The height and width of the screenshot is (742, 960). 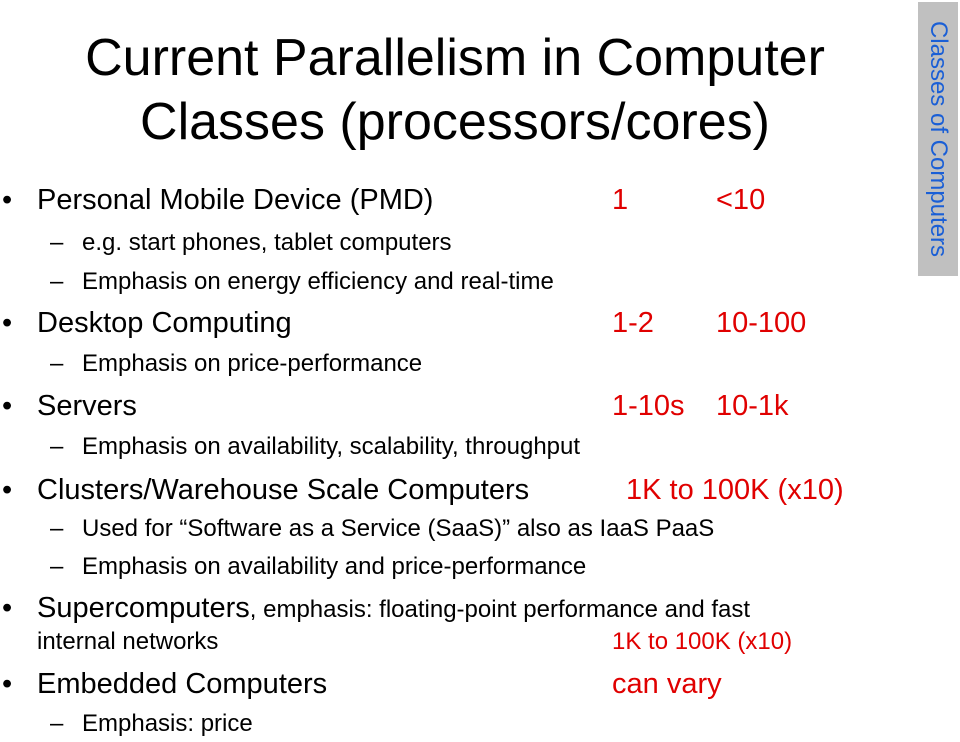 I want to click on item-clusters: Clusters/Warehouse Scale Computers, so click(x=283, y=490).